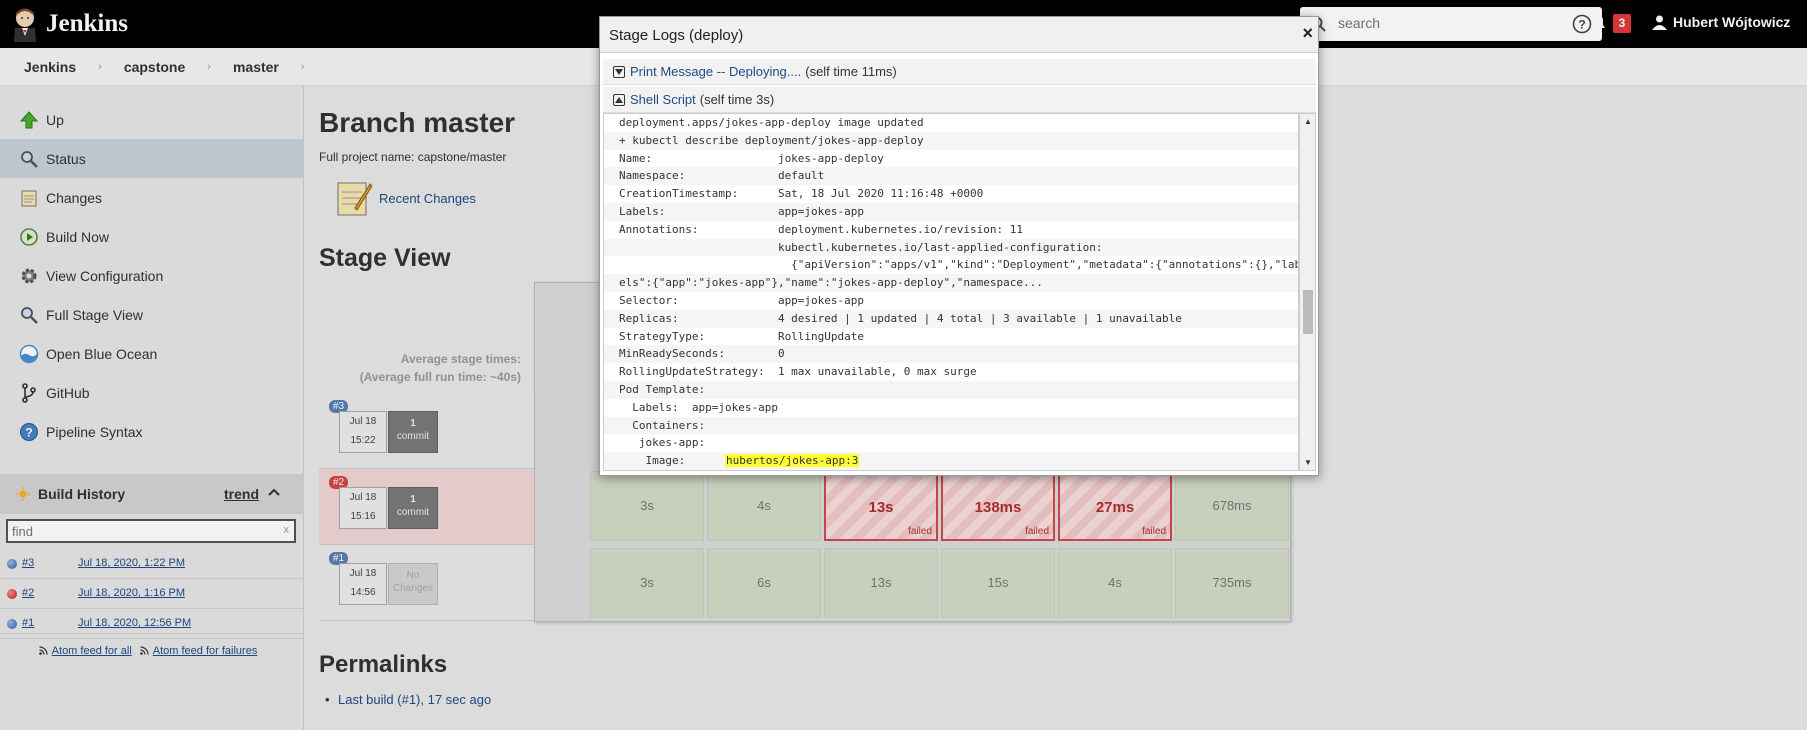 The image size is (1807, 730). Describe the element at coordinates (28, 623) in the screenshot. I see `build-number-link: #1` at that location.